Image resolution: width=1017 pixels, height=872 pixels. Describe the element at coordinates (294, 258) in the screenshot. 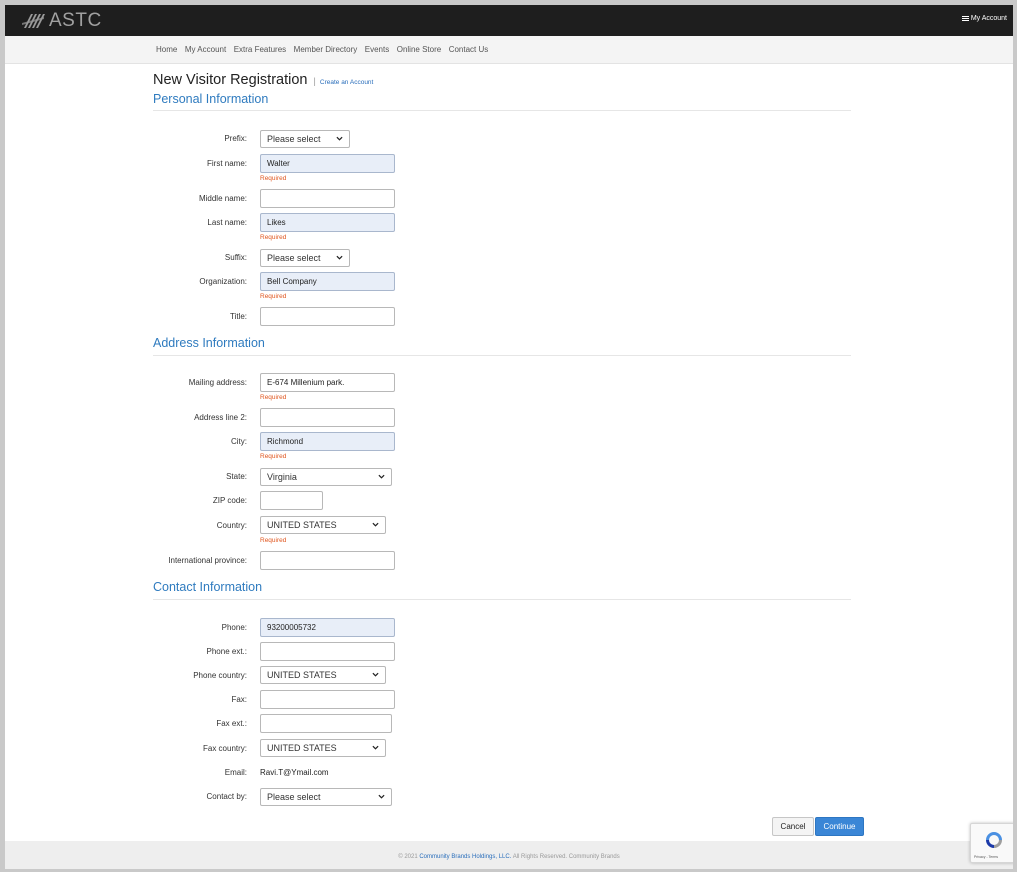

I see `suffix-select-value: Please select` at that location.